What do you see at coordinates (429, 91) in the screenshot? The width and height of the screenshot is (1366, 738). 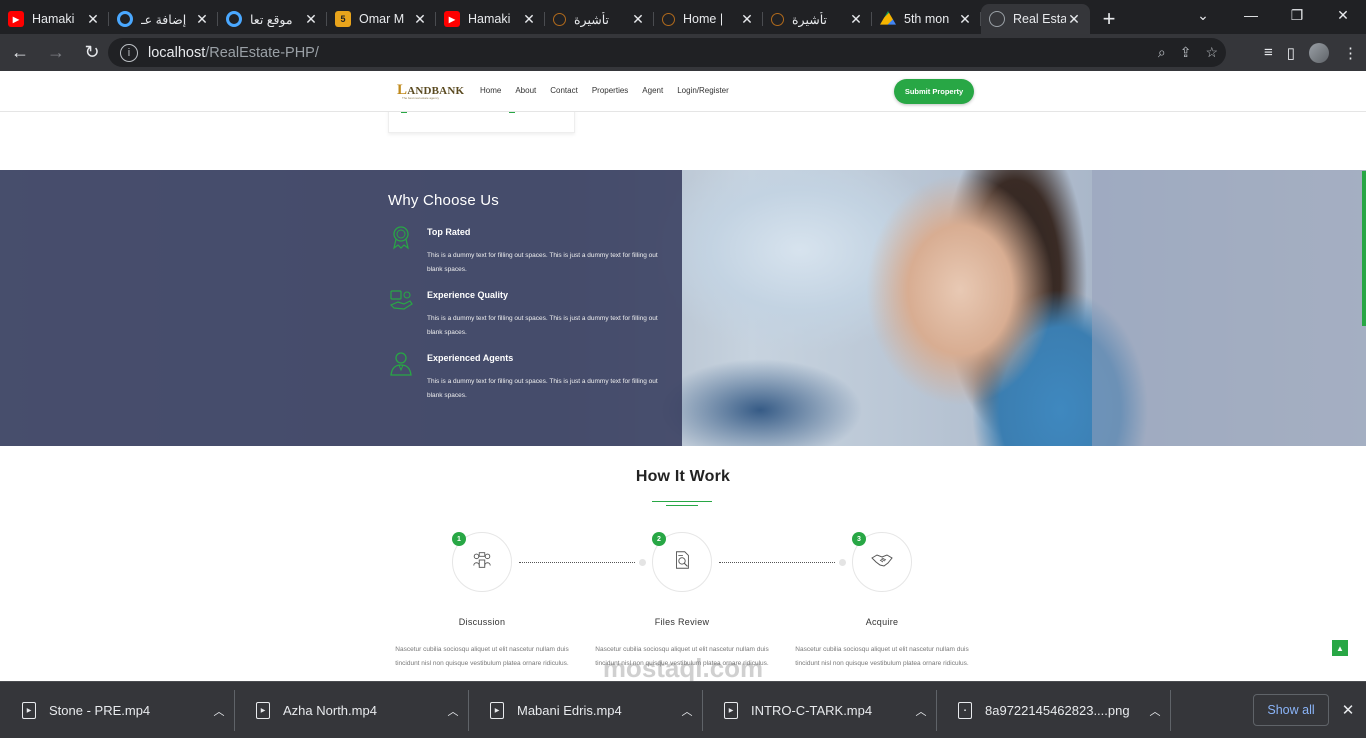 I see `site-logo: LANDBANK The best real estate agency` at bounding box center [429, 91].